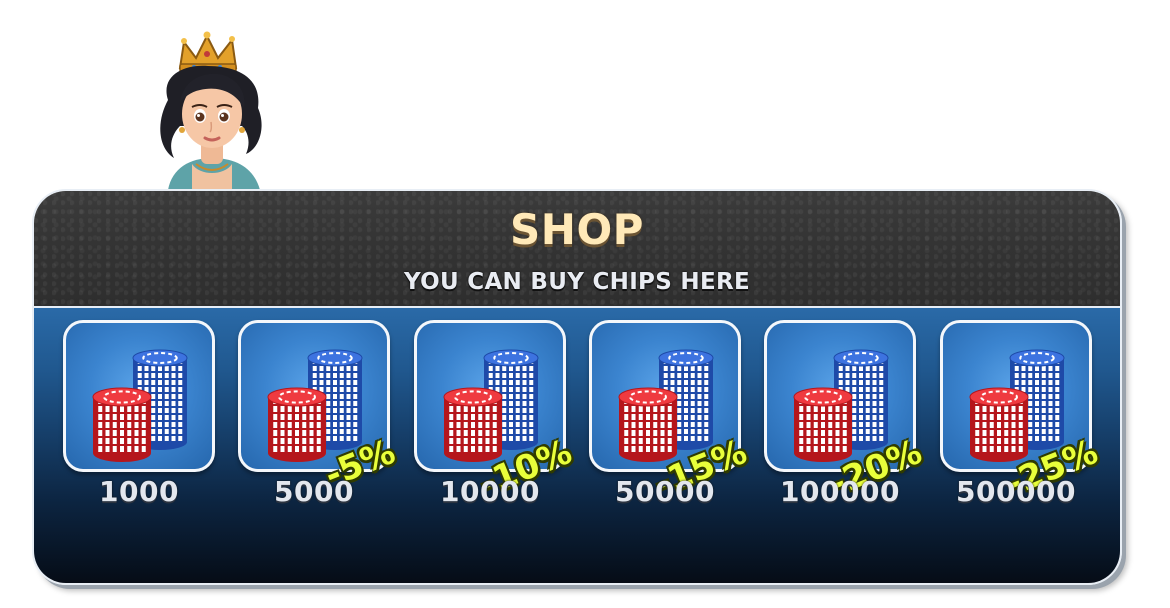  Describe the element at coordinates (212, 110) in the screenshot. I see `queen-avatar-icon` at that location.